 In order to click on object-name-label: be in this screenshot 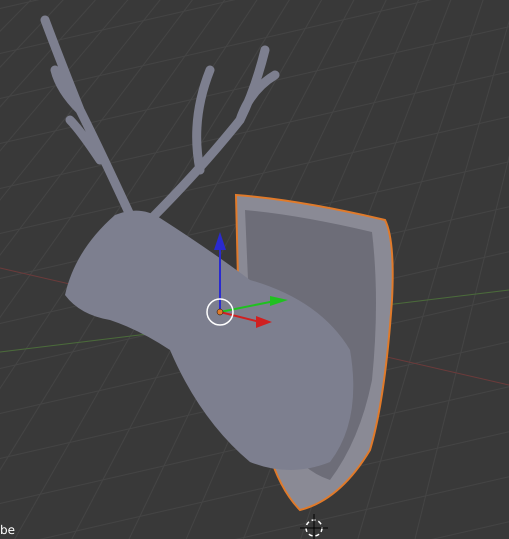, I will do `click(7, 530)`.